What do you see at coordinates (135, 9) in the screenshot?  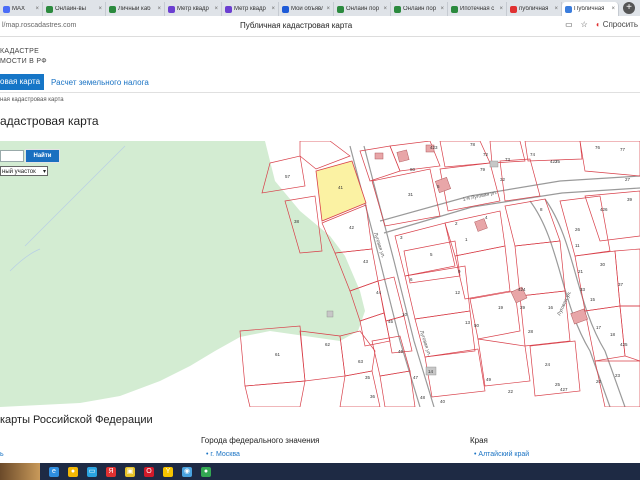 I see `browser-tab: Личный каб ×` at bounding box center [135, 9].